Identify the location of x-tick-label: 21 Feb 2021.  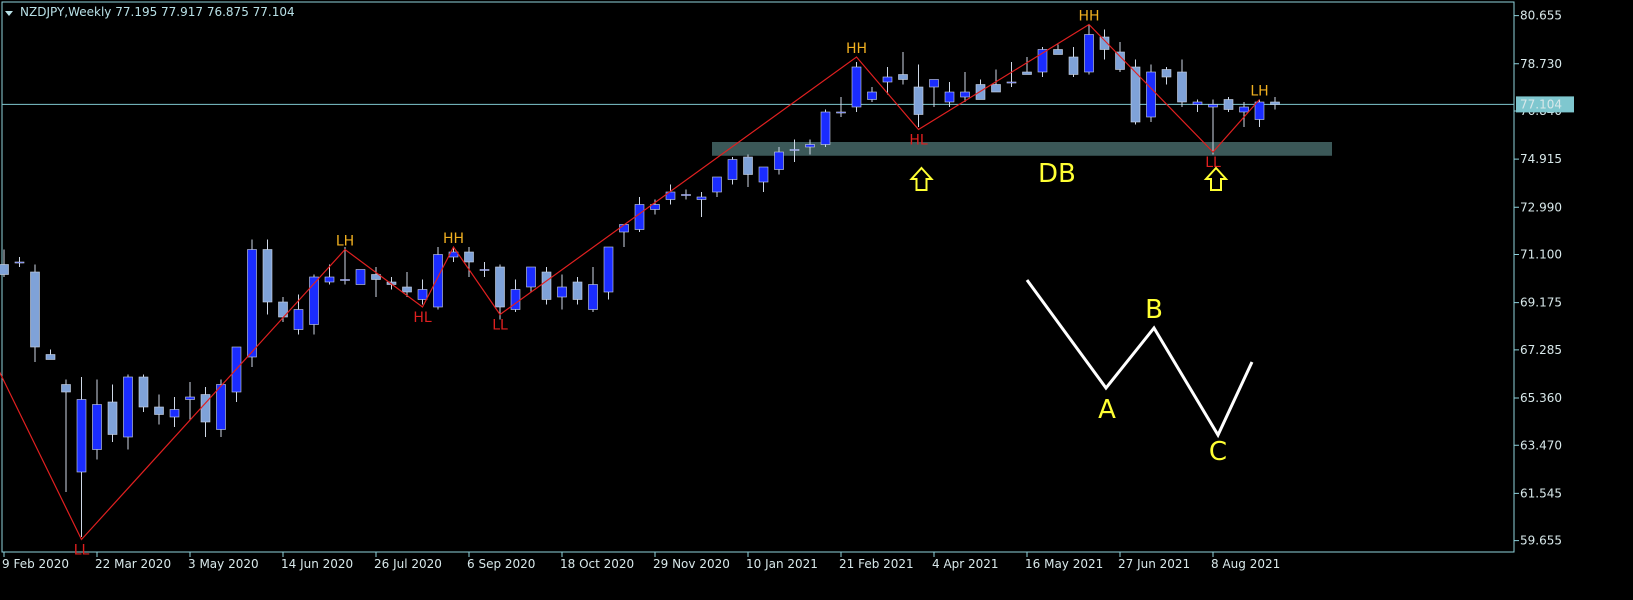
(876, 564).